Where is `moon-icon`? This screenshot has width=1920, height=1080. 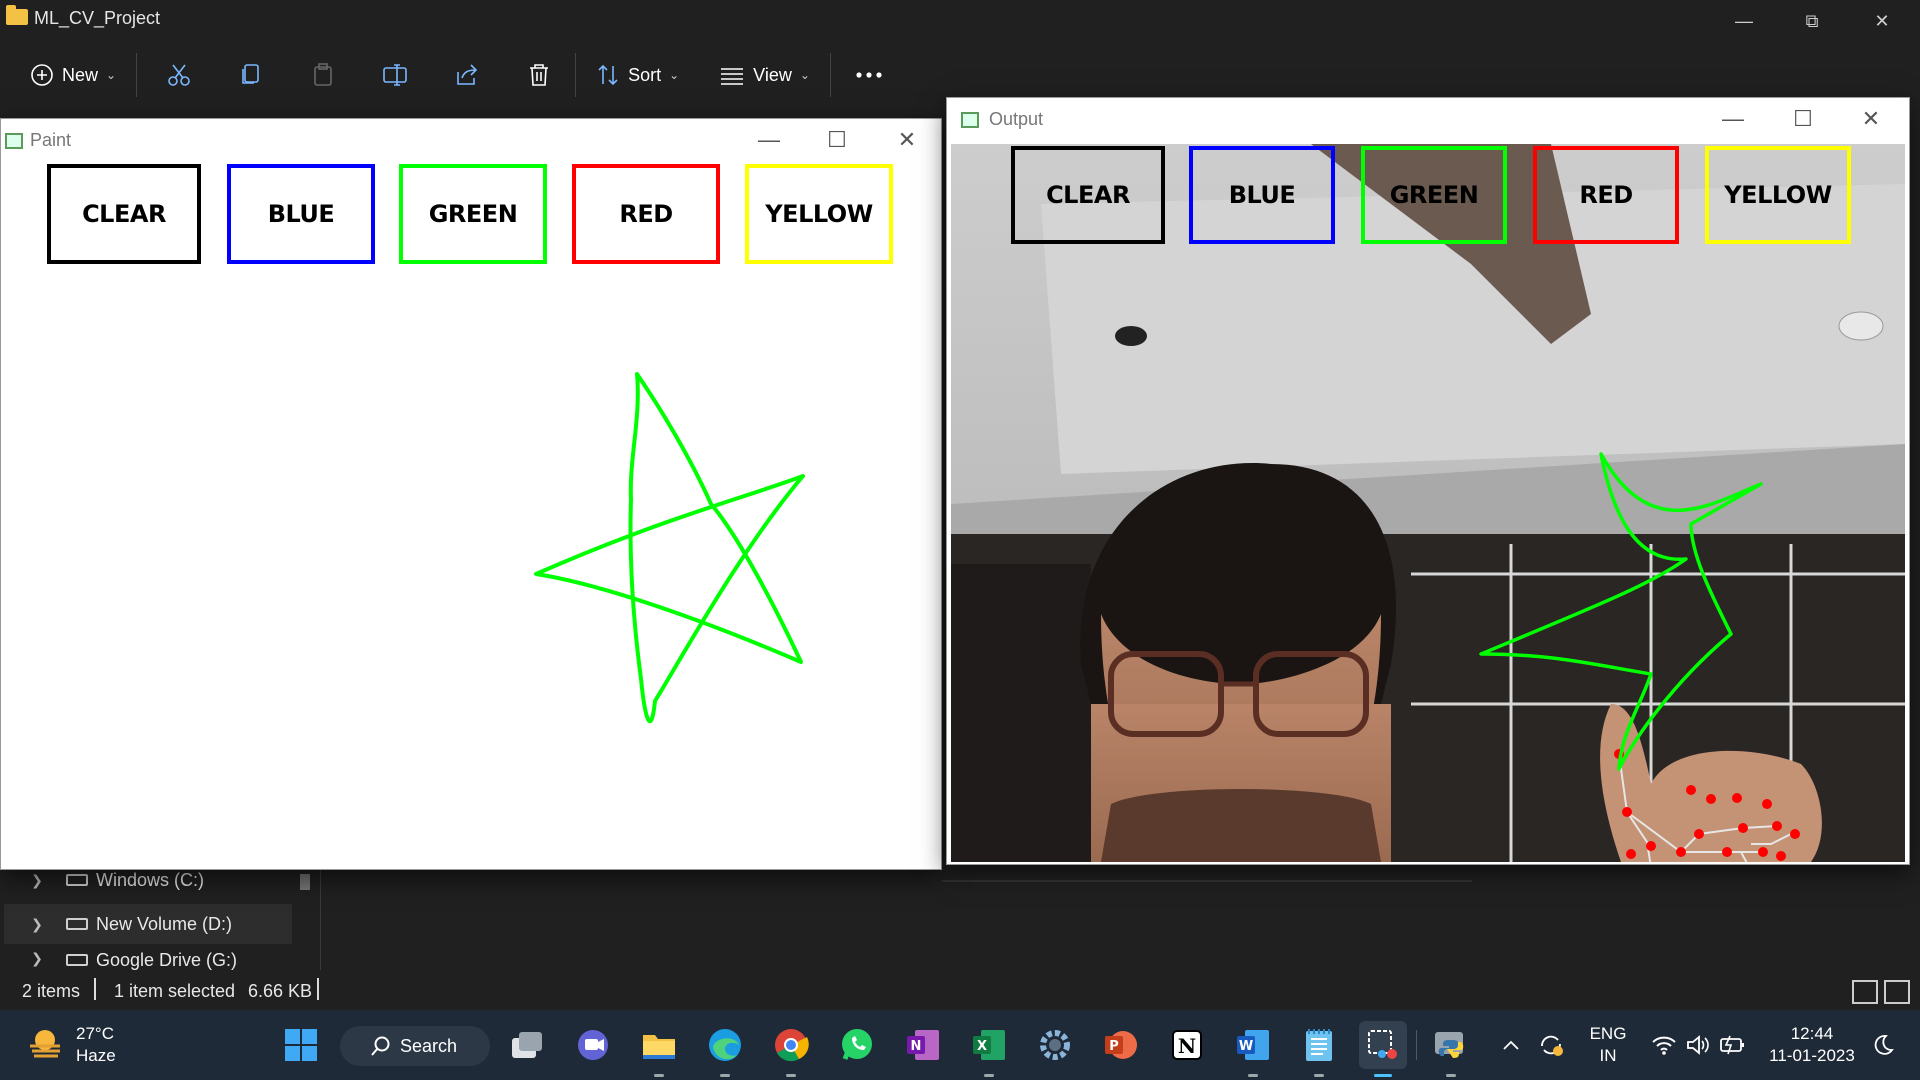
moon-icon is located at coordinates (1884, 1045).